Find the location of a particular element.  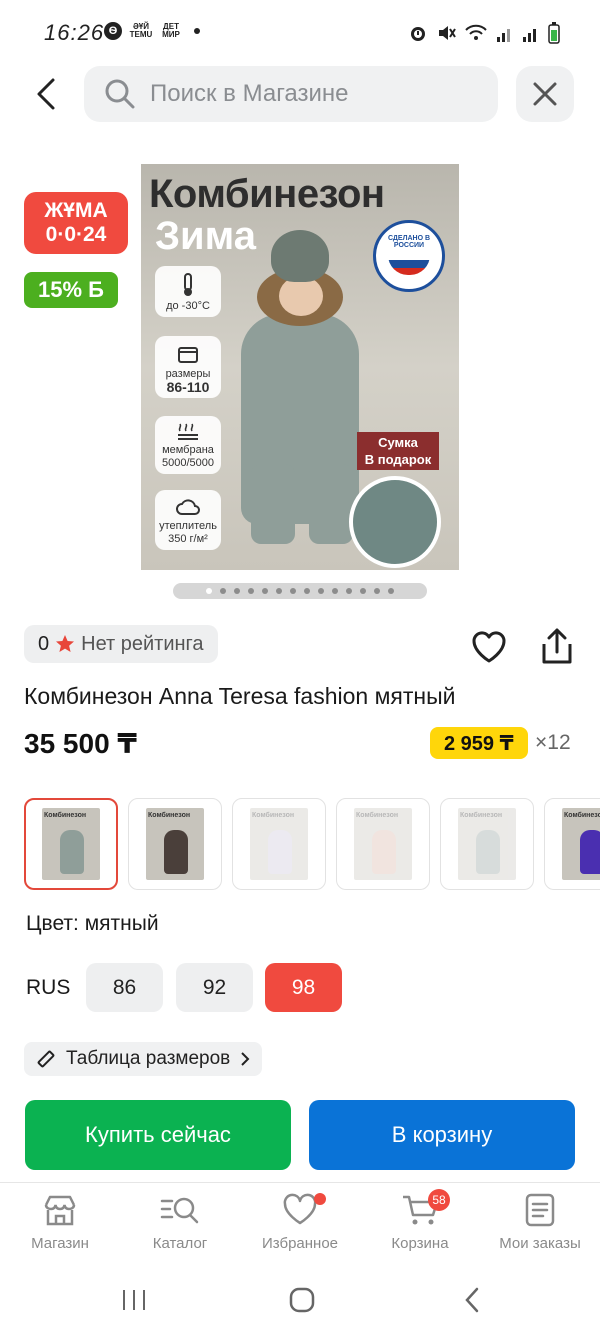

search-box is located at coordinates (291, 94).